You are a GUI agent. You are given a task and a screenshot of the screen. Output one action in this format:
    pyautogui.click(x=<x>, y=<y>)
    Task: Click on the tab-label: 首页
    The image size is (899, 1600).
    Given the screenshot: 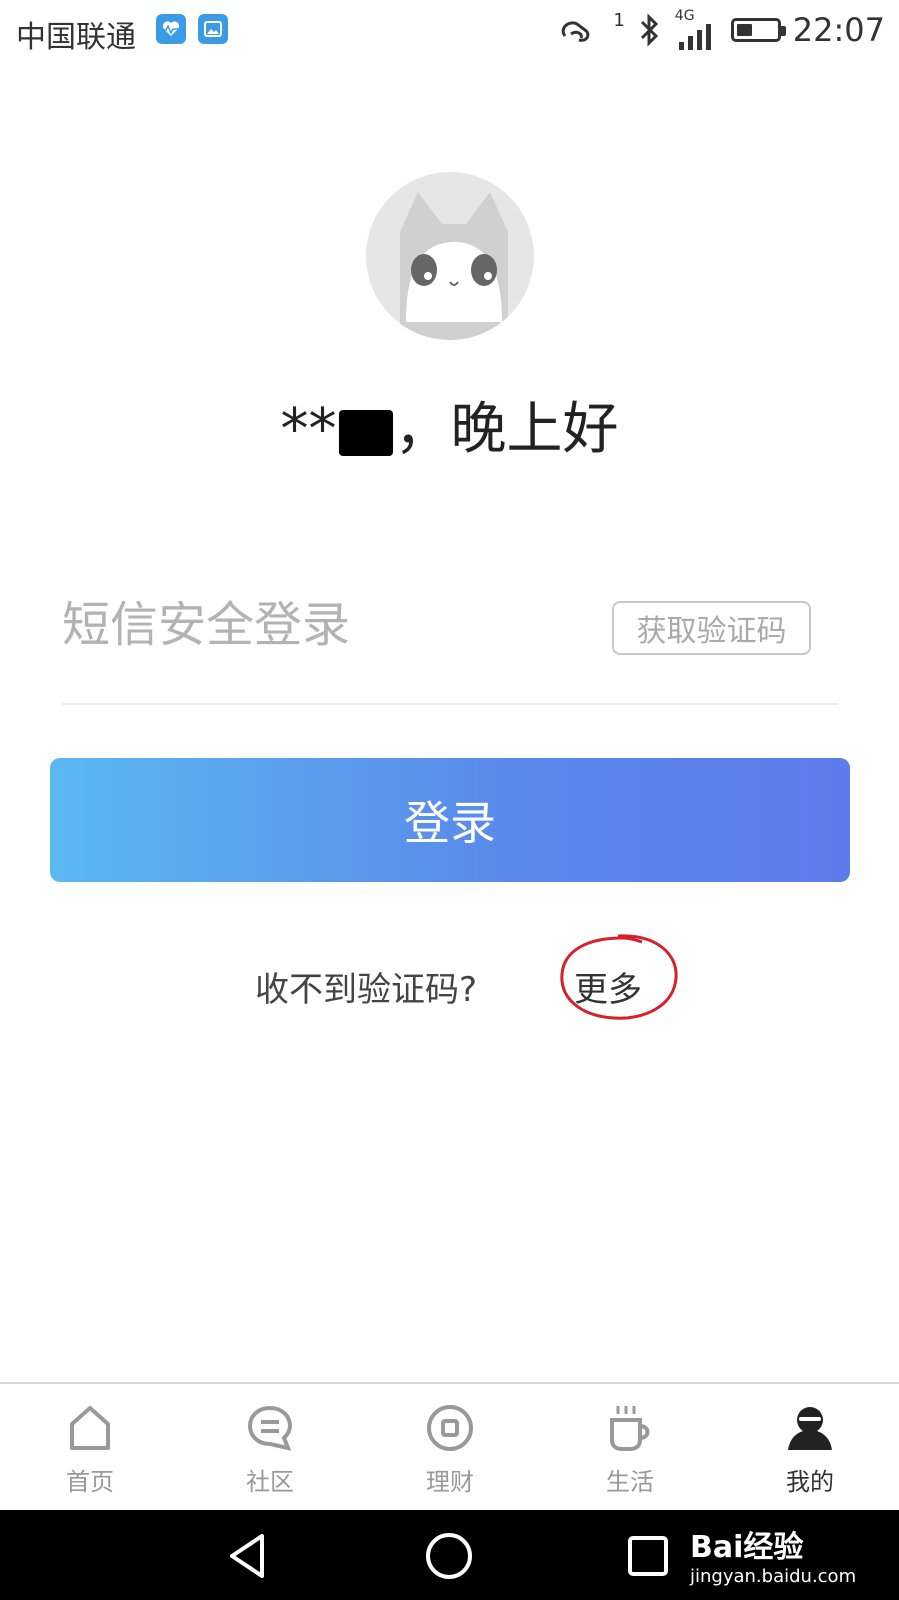 What is the action you would take?
    pyautogui.click(x=90, y=1482)
    